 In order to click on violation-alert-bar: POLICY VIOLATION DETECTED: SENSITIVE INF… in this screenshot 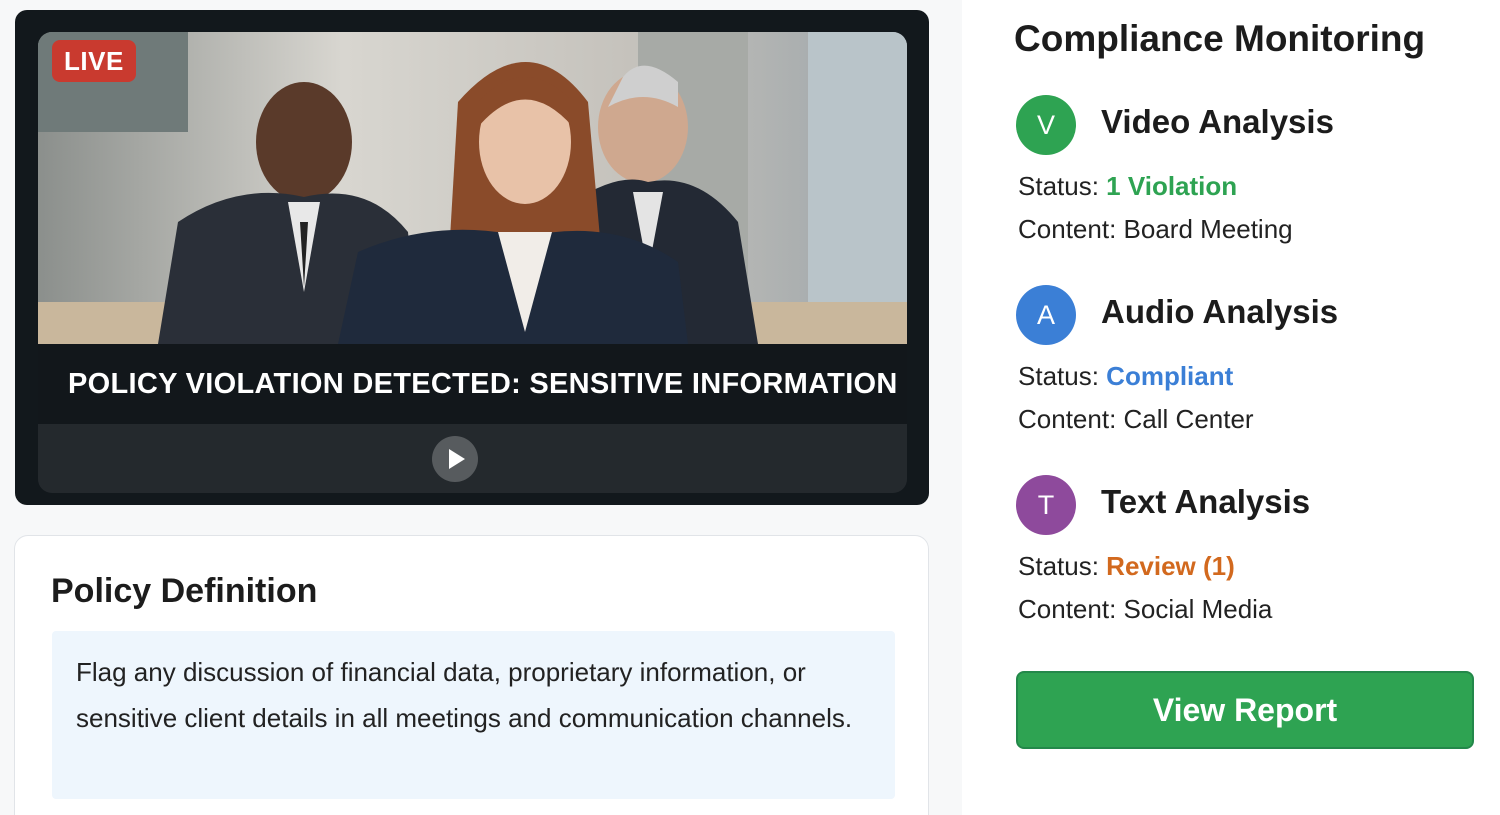, I will do `click(472, 384)`.